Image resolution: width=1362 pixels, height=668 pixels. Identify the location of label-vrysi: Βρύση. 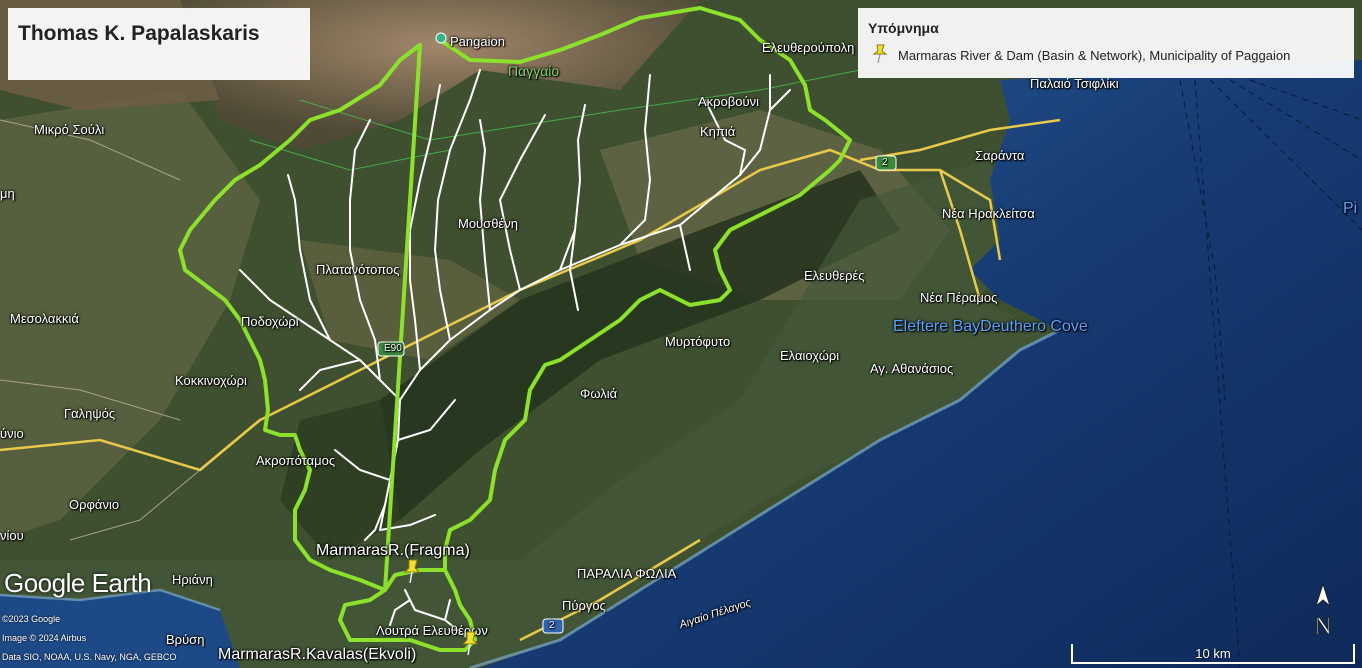
(185, 639).